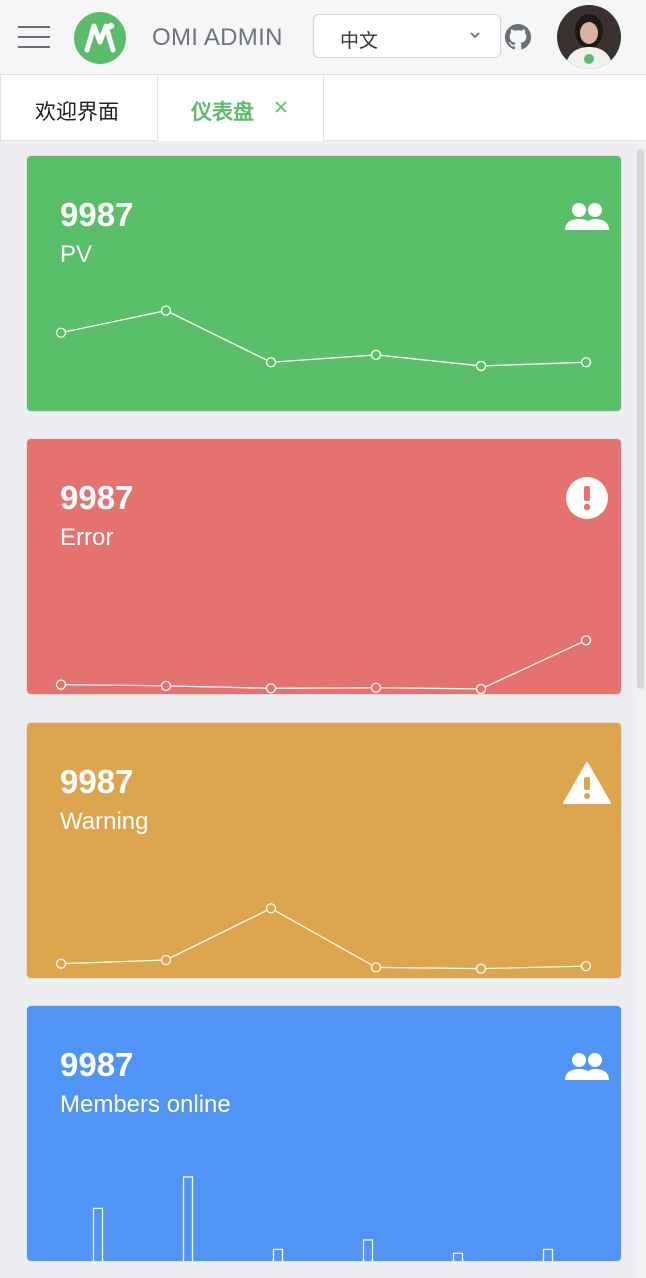 The height and width of the screenshot is (1278, 646). What do you see at coordinates (640, 709) in the screenshot?
I see `scrollbar` at bounding box center [640, 709].